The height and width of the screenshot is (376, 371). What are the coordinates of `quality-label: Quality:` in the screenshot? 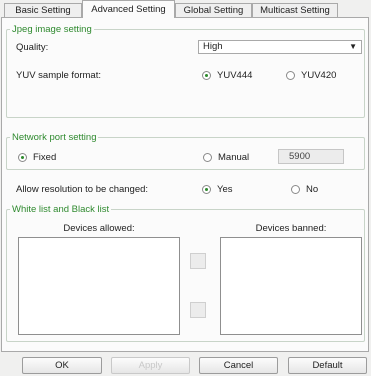 It's located at (32, 47).